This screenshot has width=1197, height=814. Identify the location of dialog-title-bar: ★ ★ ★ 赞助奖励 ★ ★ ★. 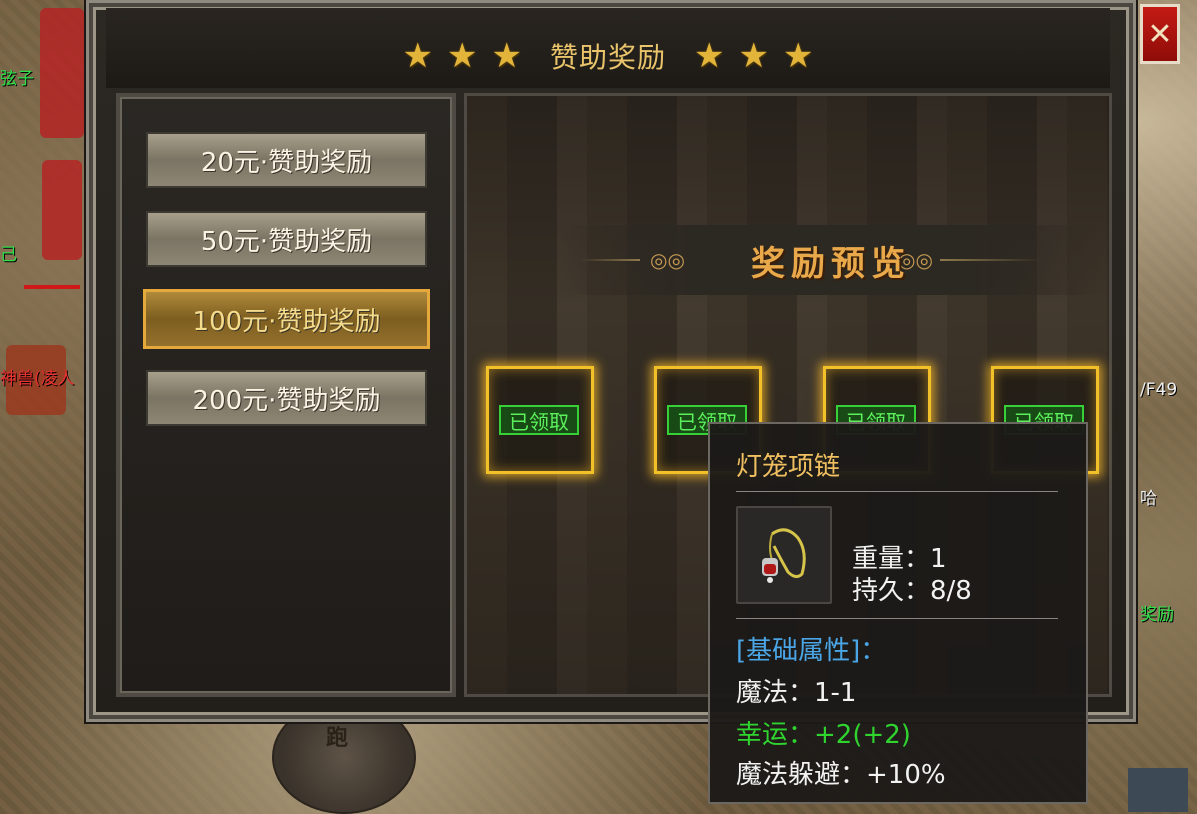
(608, 48).